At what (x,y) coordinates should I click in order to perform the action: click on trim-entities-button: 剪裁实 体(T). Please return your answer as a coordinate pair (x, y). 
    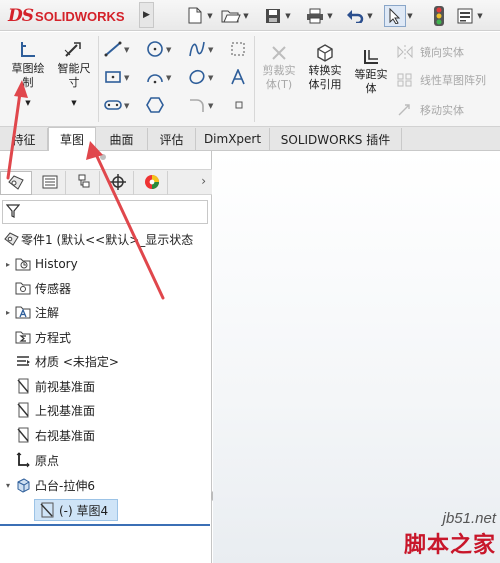
    Looking at the image, I should click on (279, 66).